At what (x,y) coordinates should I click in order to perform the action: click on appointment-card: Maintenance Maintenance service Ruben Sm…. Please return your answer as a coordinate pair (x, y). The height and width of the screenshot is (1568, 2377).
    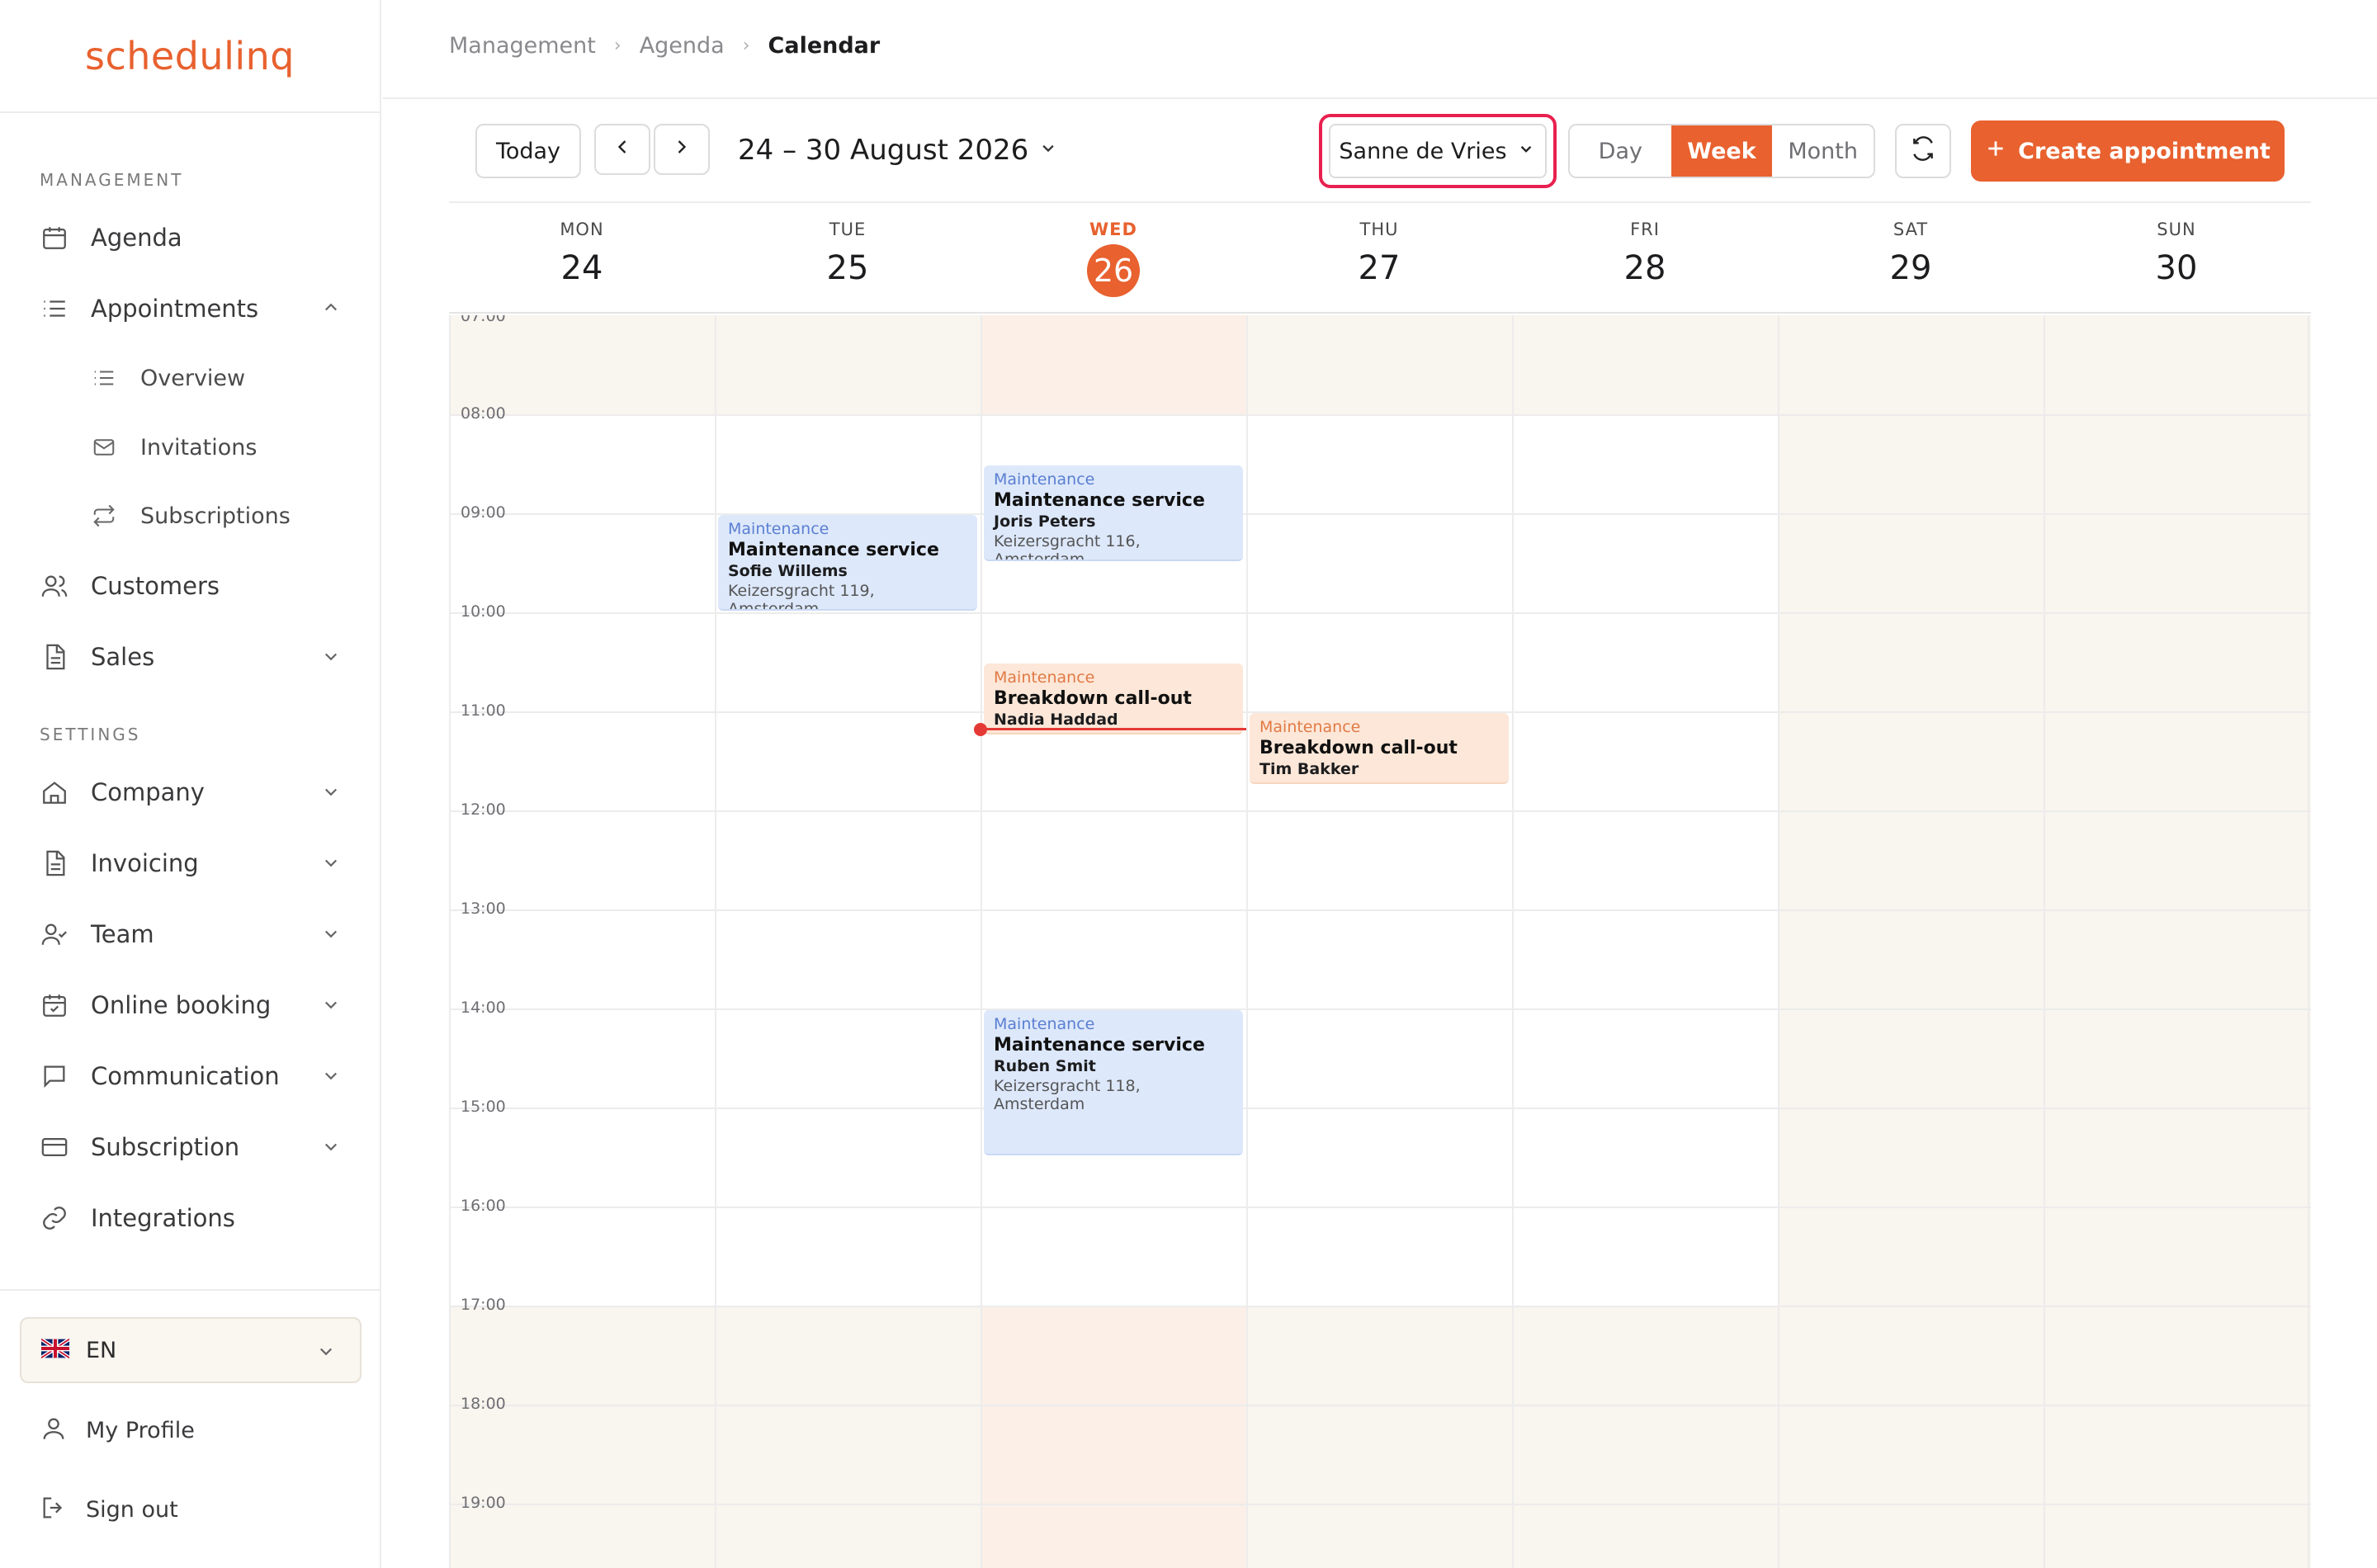
    Looking at the image, I should click on (1113, 1082).